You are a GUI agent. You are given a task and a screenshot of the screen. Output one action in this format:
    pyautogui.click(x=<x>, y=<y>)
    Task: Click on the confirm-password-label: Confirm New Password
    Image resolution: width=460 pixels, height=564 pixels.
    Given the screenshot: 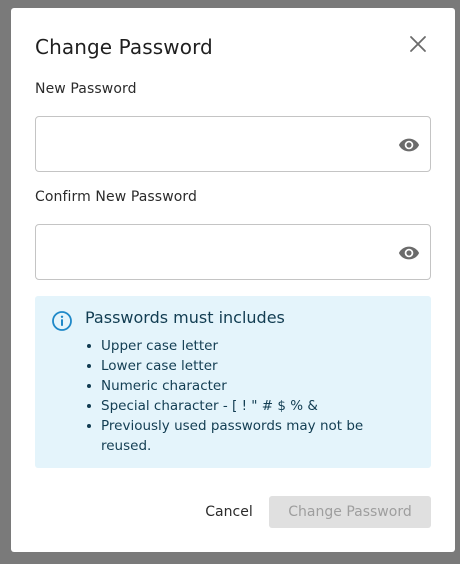 What is the action you would take?
    pyautogui.click(x=116, y=197)
    